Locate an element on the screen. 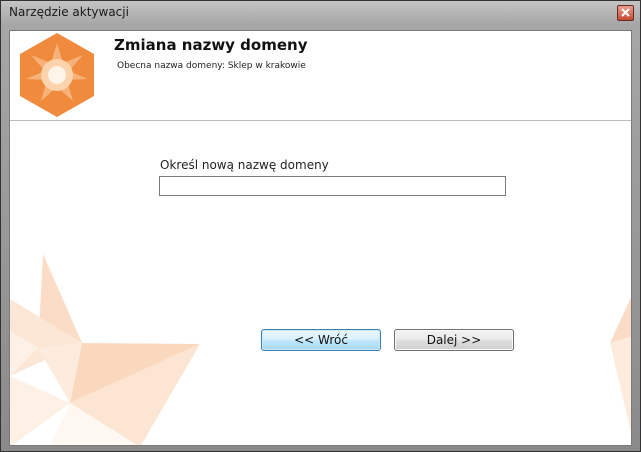 The width and height of the screenshot is (641, 452). page-heading: Zmiana nazwy domeny is located at coordinates (211, 45).